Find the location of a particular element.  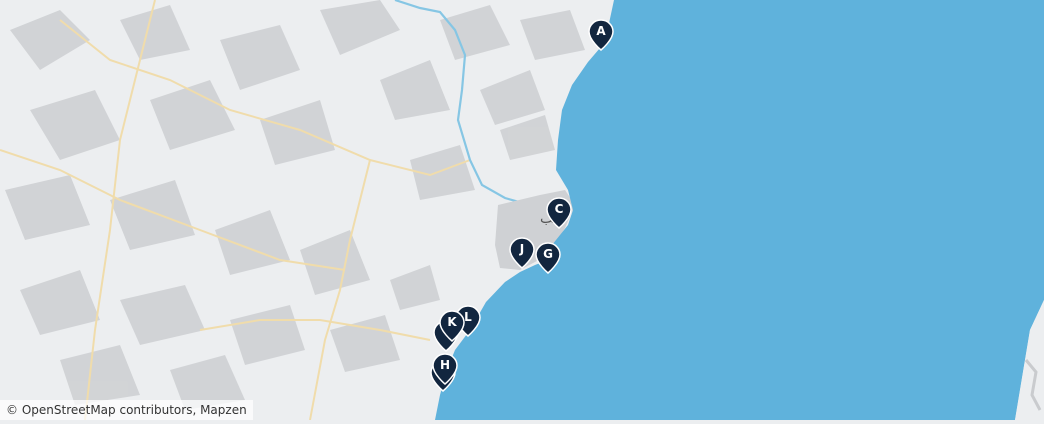

map-marker-k: K is located at coordinates (452, 326).